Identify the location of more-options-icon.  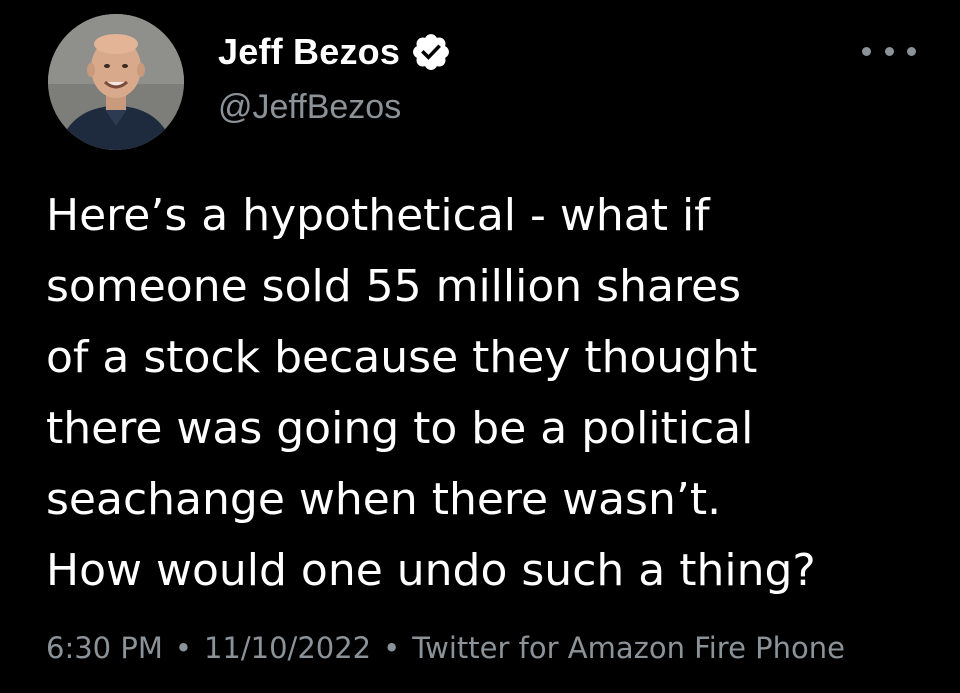
(889, 51).